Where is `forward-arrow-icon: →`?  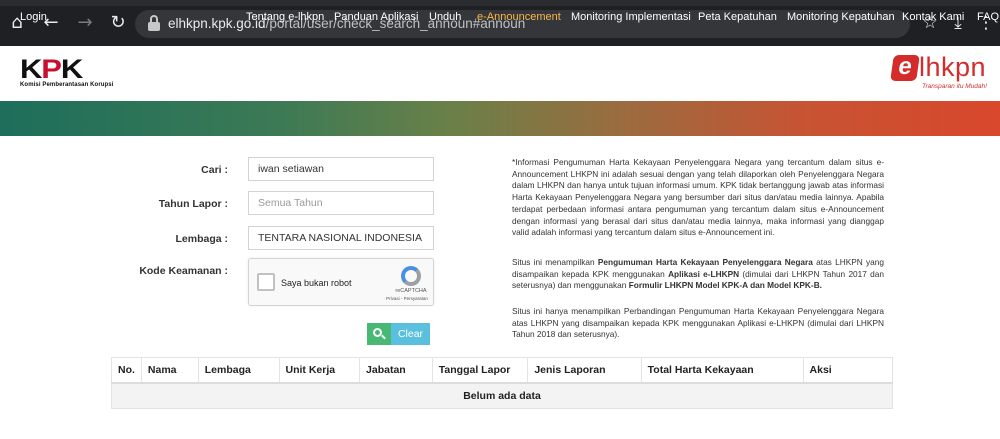 forward-arrow-icon: → is located at coordinates (85, 23).